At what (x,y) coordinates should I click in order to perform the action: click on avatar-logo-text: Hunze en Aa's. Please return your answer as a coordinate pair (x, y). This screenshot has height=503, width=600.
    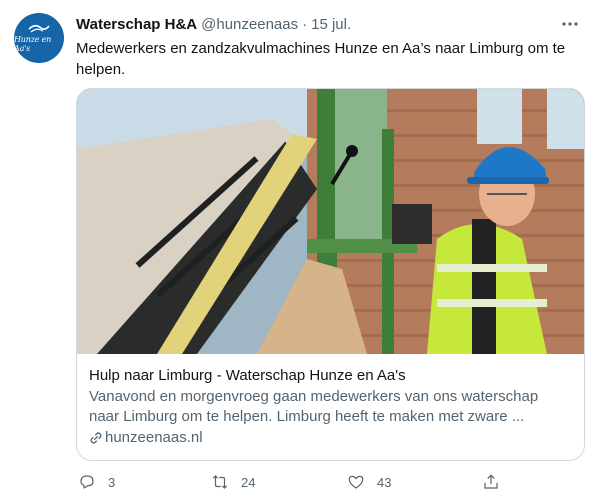
    Looking at the image, I should click on (33, 44).